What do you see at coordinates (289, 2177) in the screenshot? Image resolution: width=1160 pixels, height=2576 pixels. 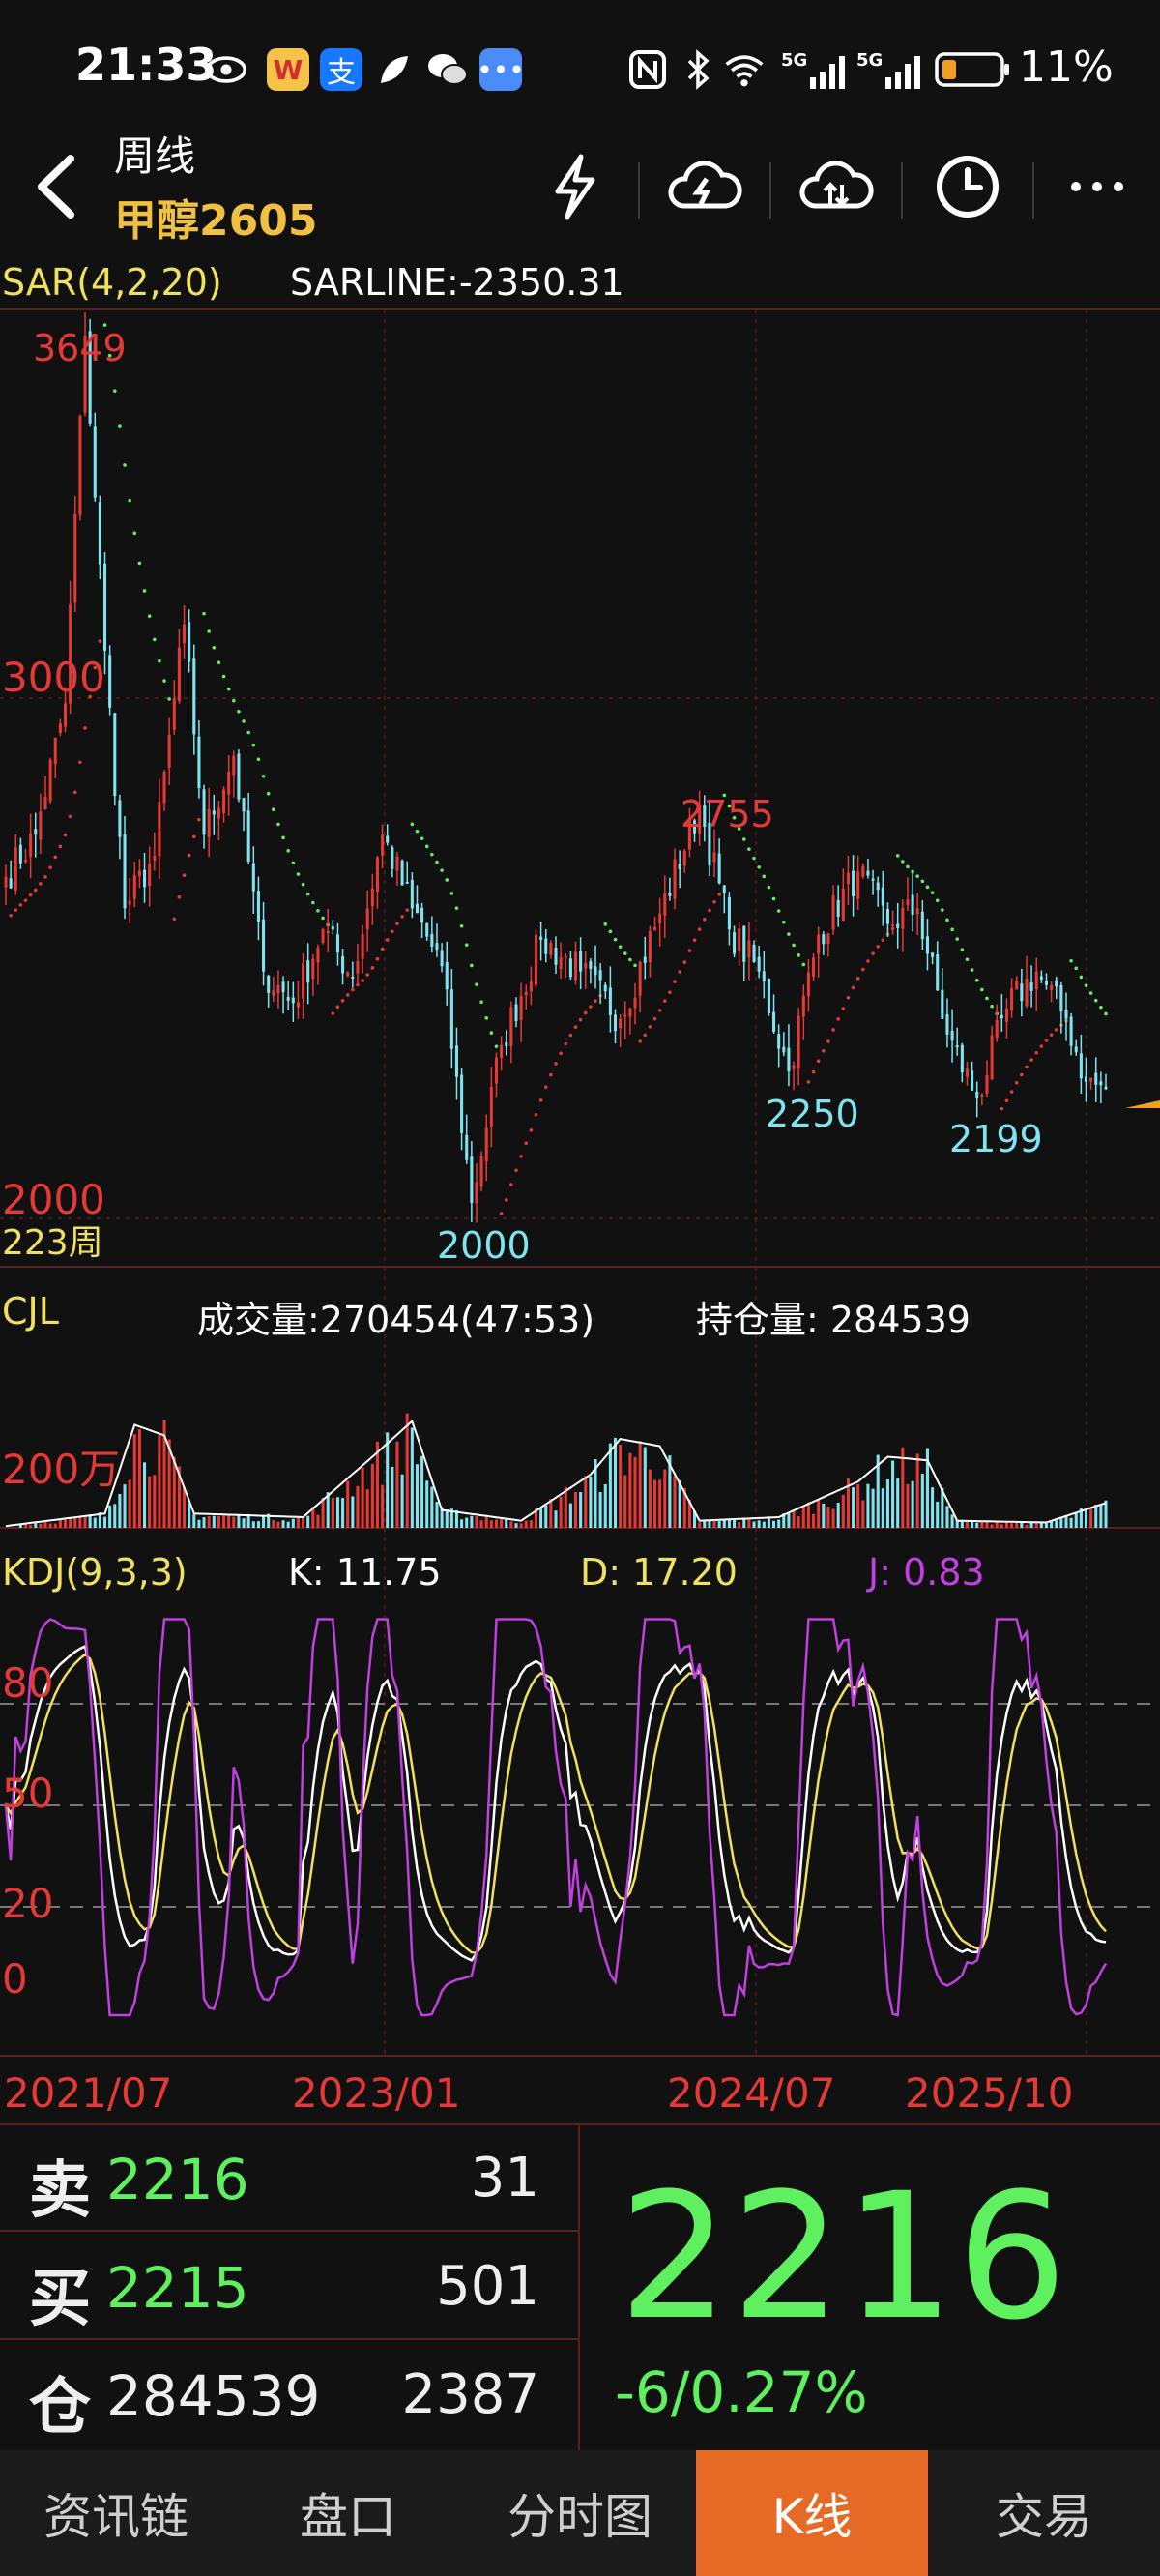 I see `ask-row: 卖 2216 31` at bounding box center [289, 2177].